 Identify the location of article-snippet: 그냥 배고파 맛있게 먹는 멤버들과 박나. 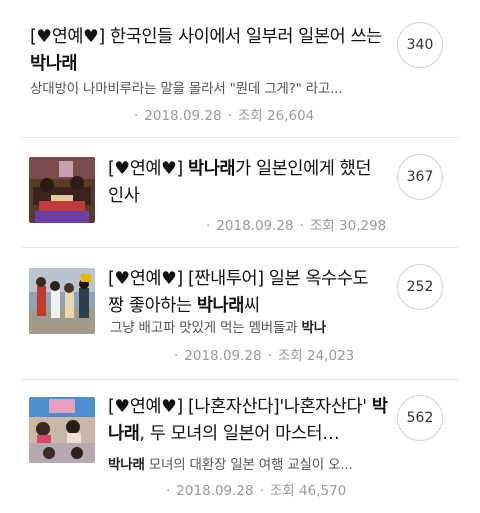
(250, 328).